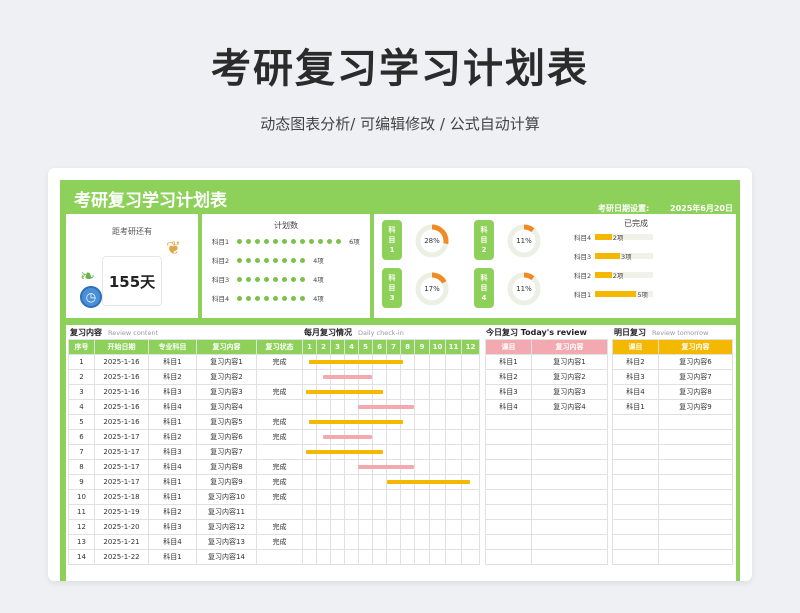 This screenshot has width=800, height=613. I want to click on review-cell-content: 复习内容7, so click(226, 452).